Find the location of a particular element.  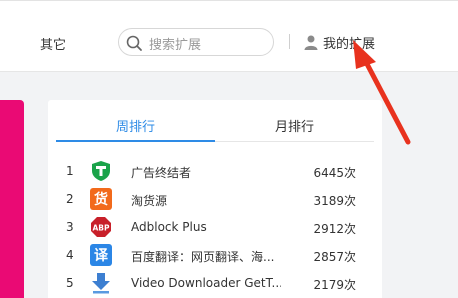

install-count: 3189次 is located at coordinates (334, 201).